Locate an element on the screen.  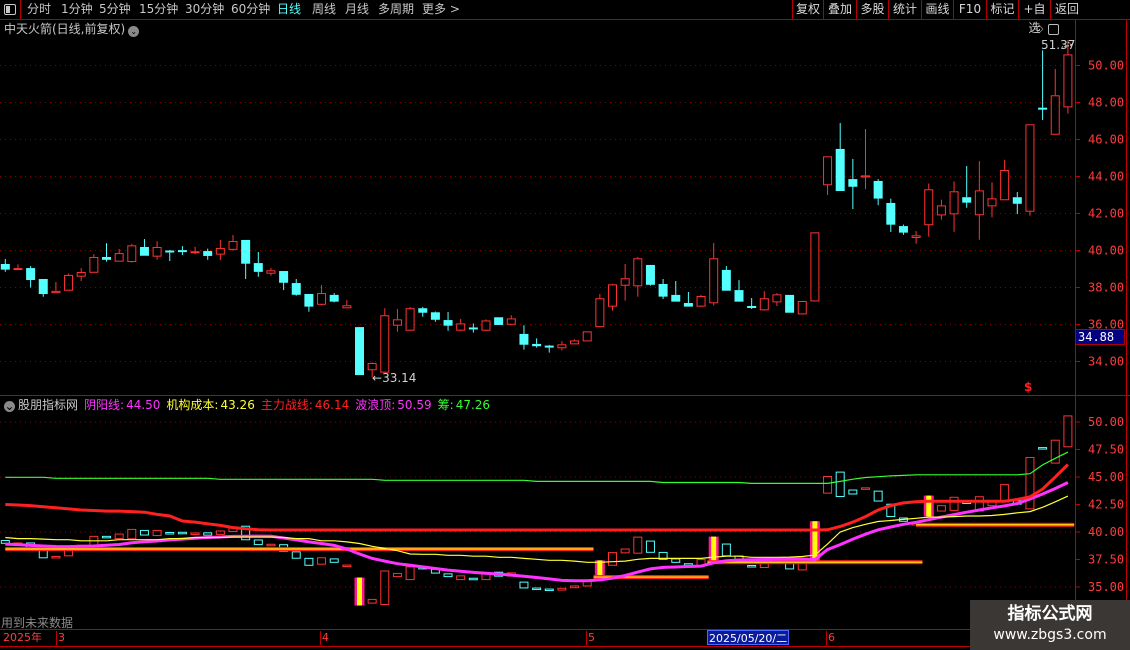
chevron-down-icon: ⌄ is located at coordinates (9, 406).